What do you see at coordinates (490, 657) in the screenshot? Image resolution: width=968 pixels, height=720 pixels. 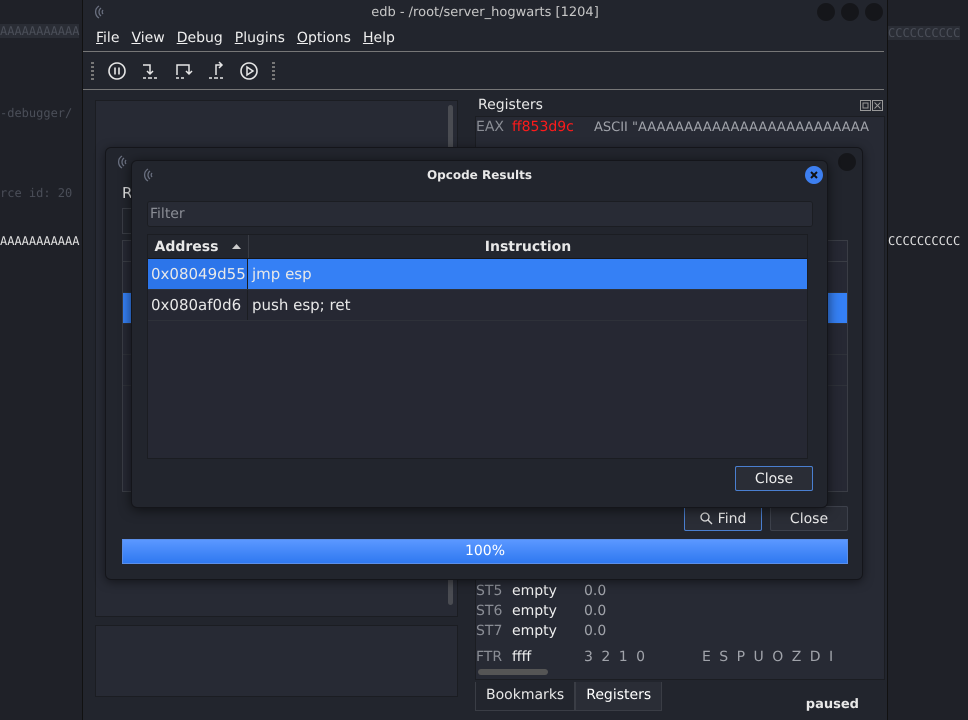 I see `register-name: FTR` at bounding box center [490, 657].